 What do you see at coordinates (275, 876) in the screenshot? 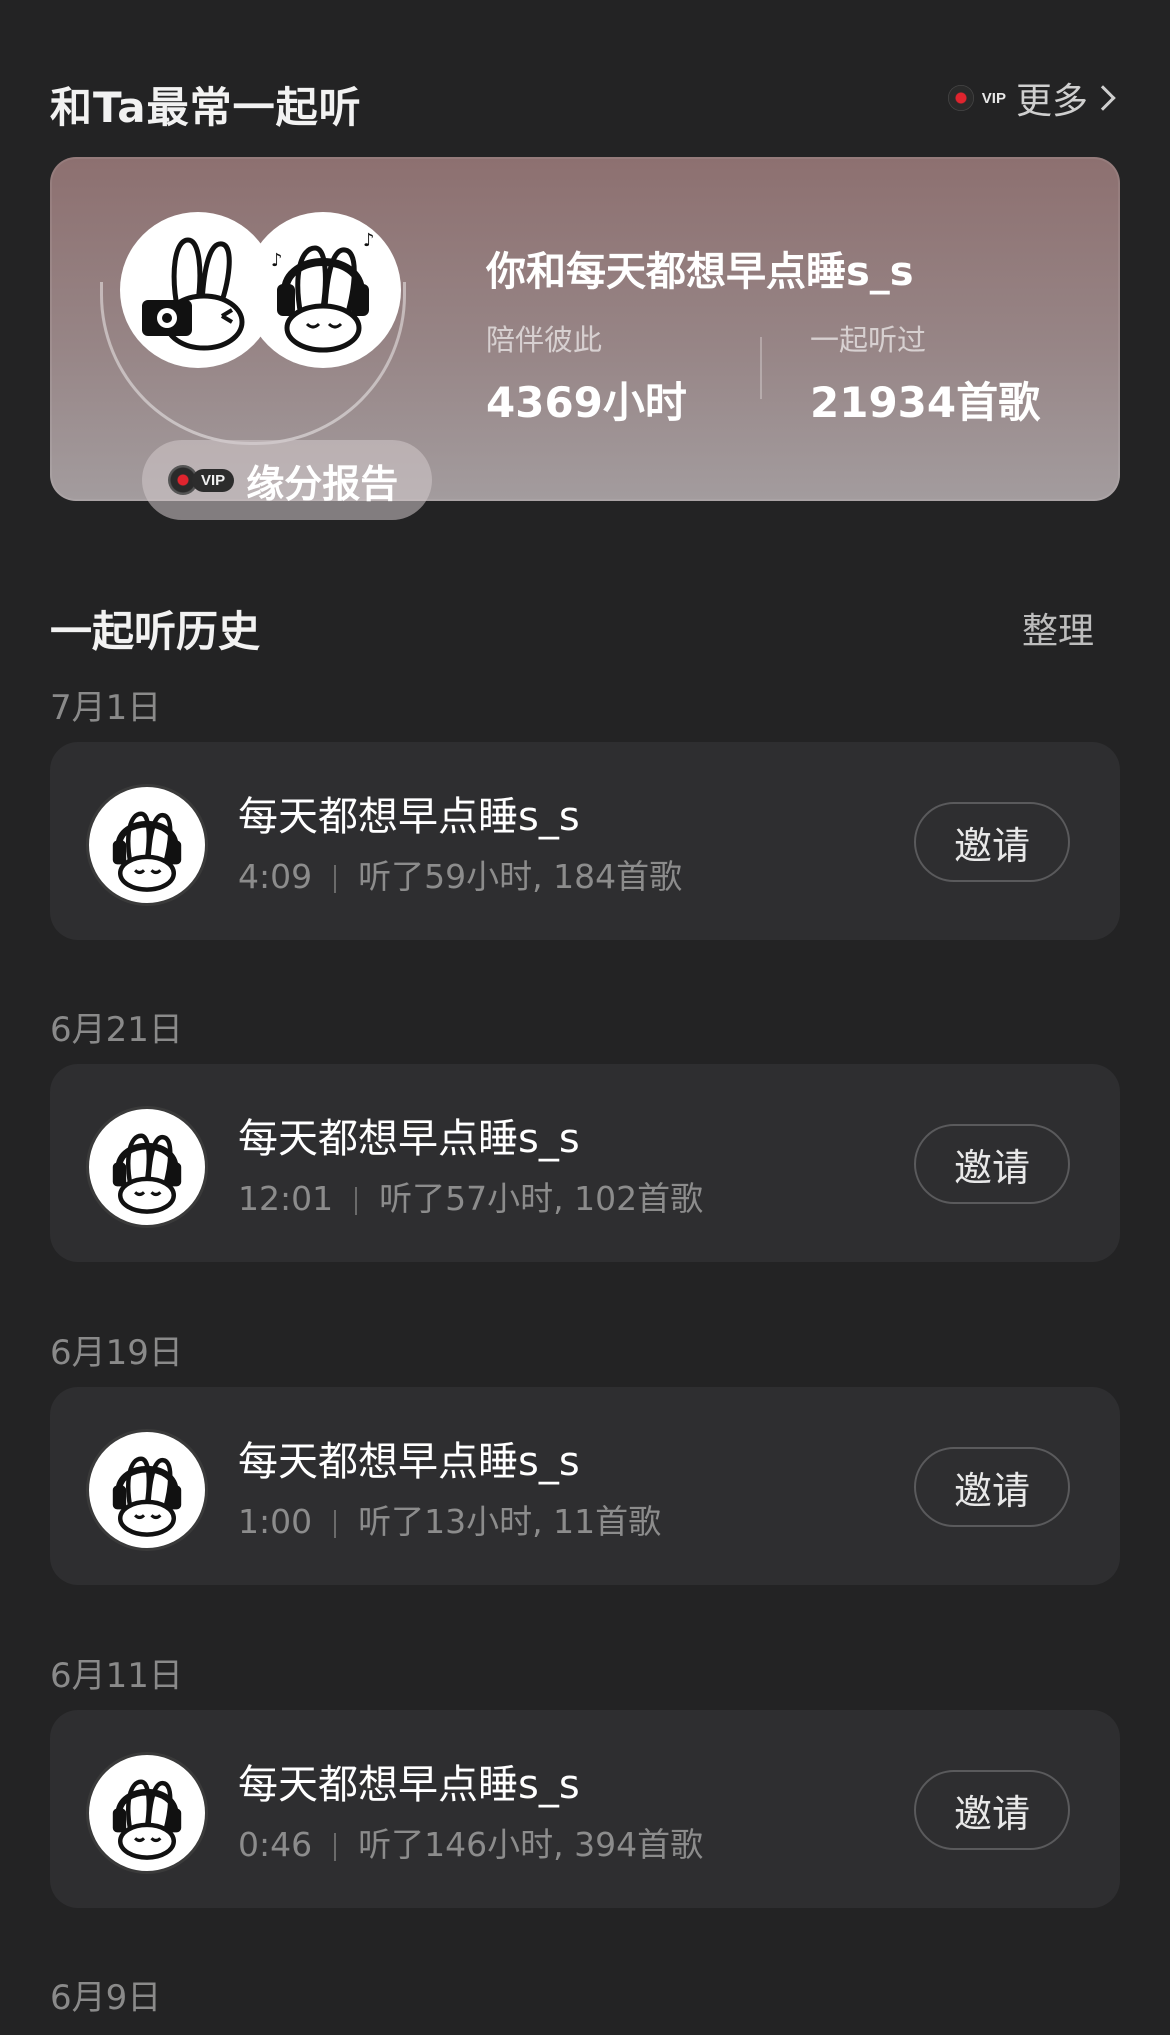
I see `listen-time: 4:09` at bounding box center [275, 876].